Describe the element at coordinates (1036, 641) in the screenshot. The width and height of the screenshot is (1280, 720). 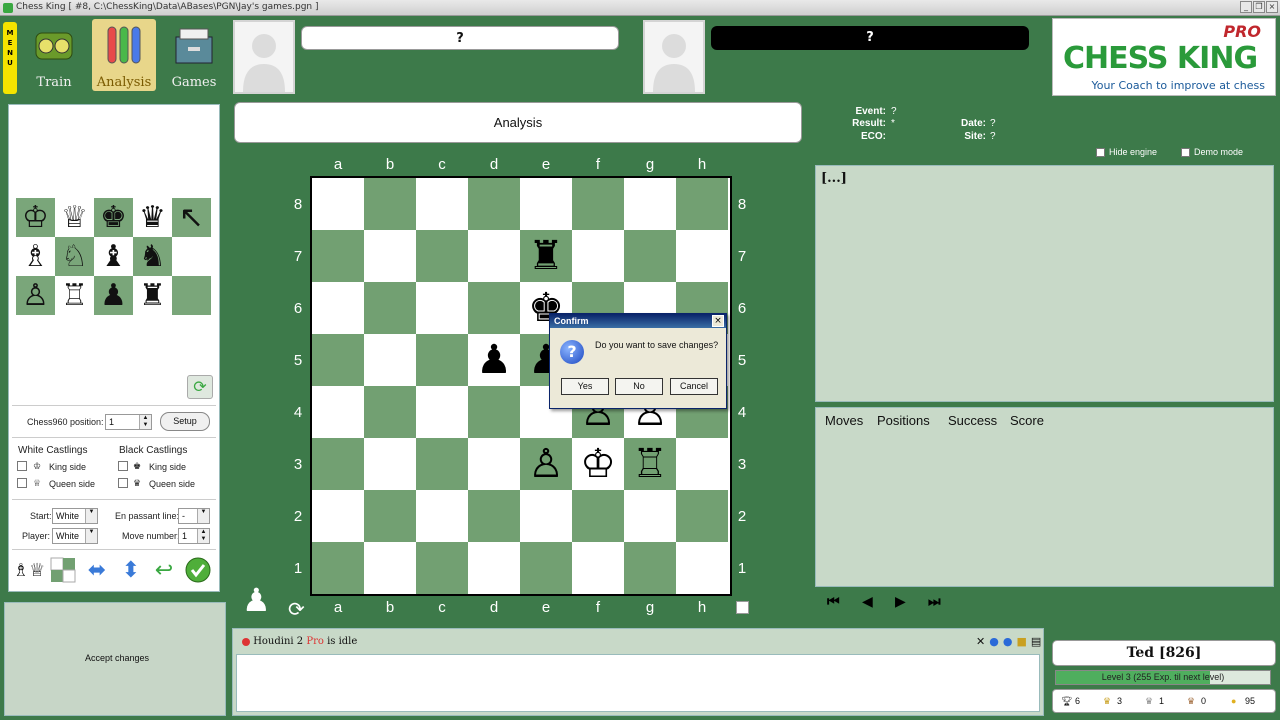
I see `settings-icon: ▤` at that location.